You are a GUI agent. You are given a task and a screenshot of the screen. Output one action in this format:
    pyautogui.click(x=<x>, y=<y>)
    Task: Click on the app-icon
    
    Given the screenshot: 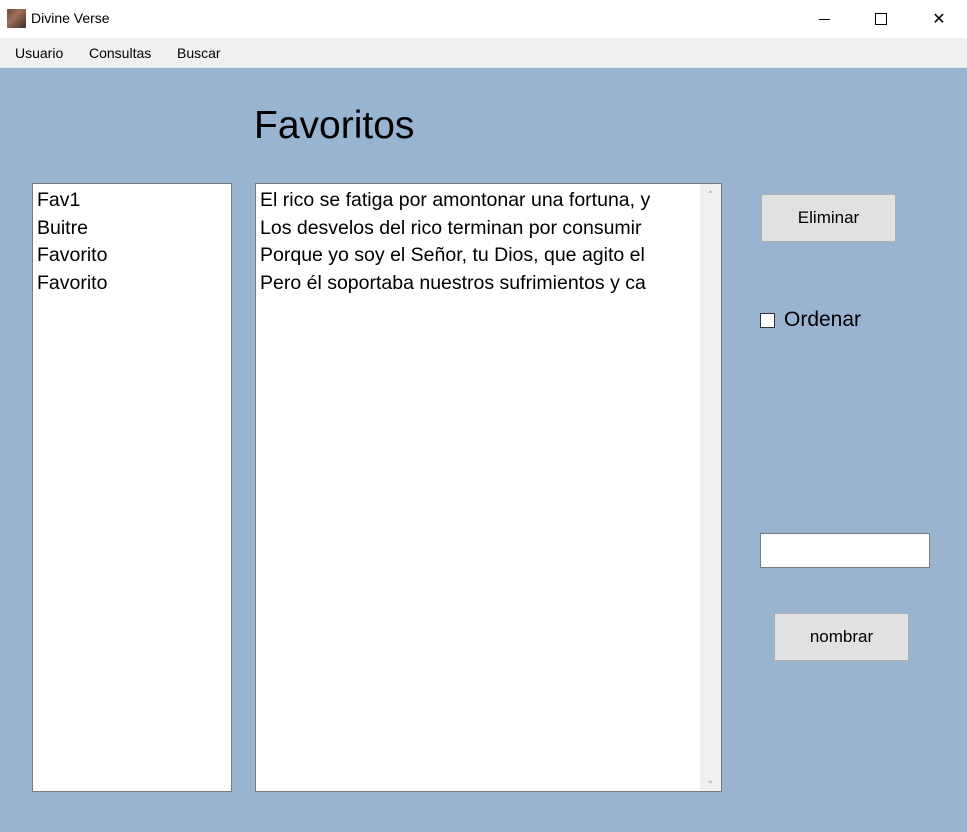 What is the action you would take?
    pyautogui.click(x=16, y=18)
    